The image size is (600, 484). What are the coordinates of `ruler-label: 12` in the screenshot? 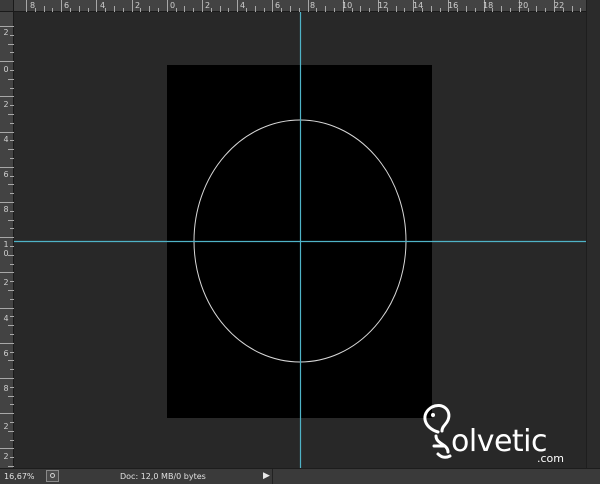 It's located at (383, 5).